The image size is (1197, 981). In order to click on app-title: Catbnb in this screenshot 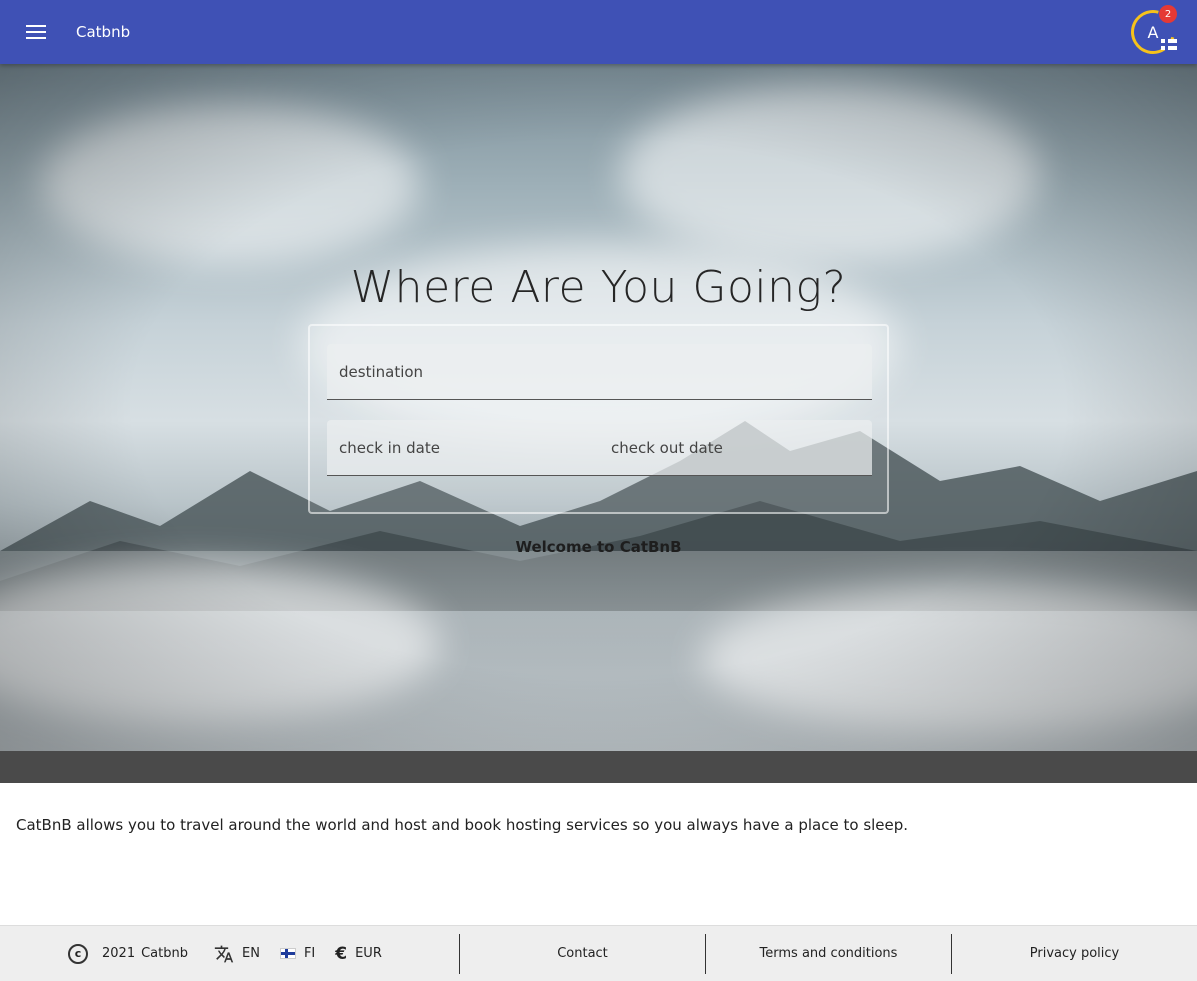, I will do `click(103, 32)`.